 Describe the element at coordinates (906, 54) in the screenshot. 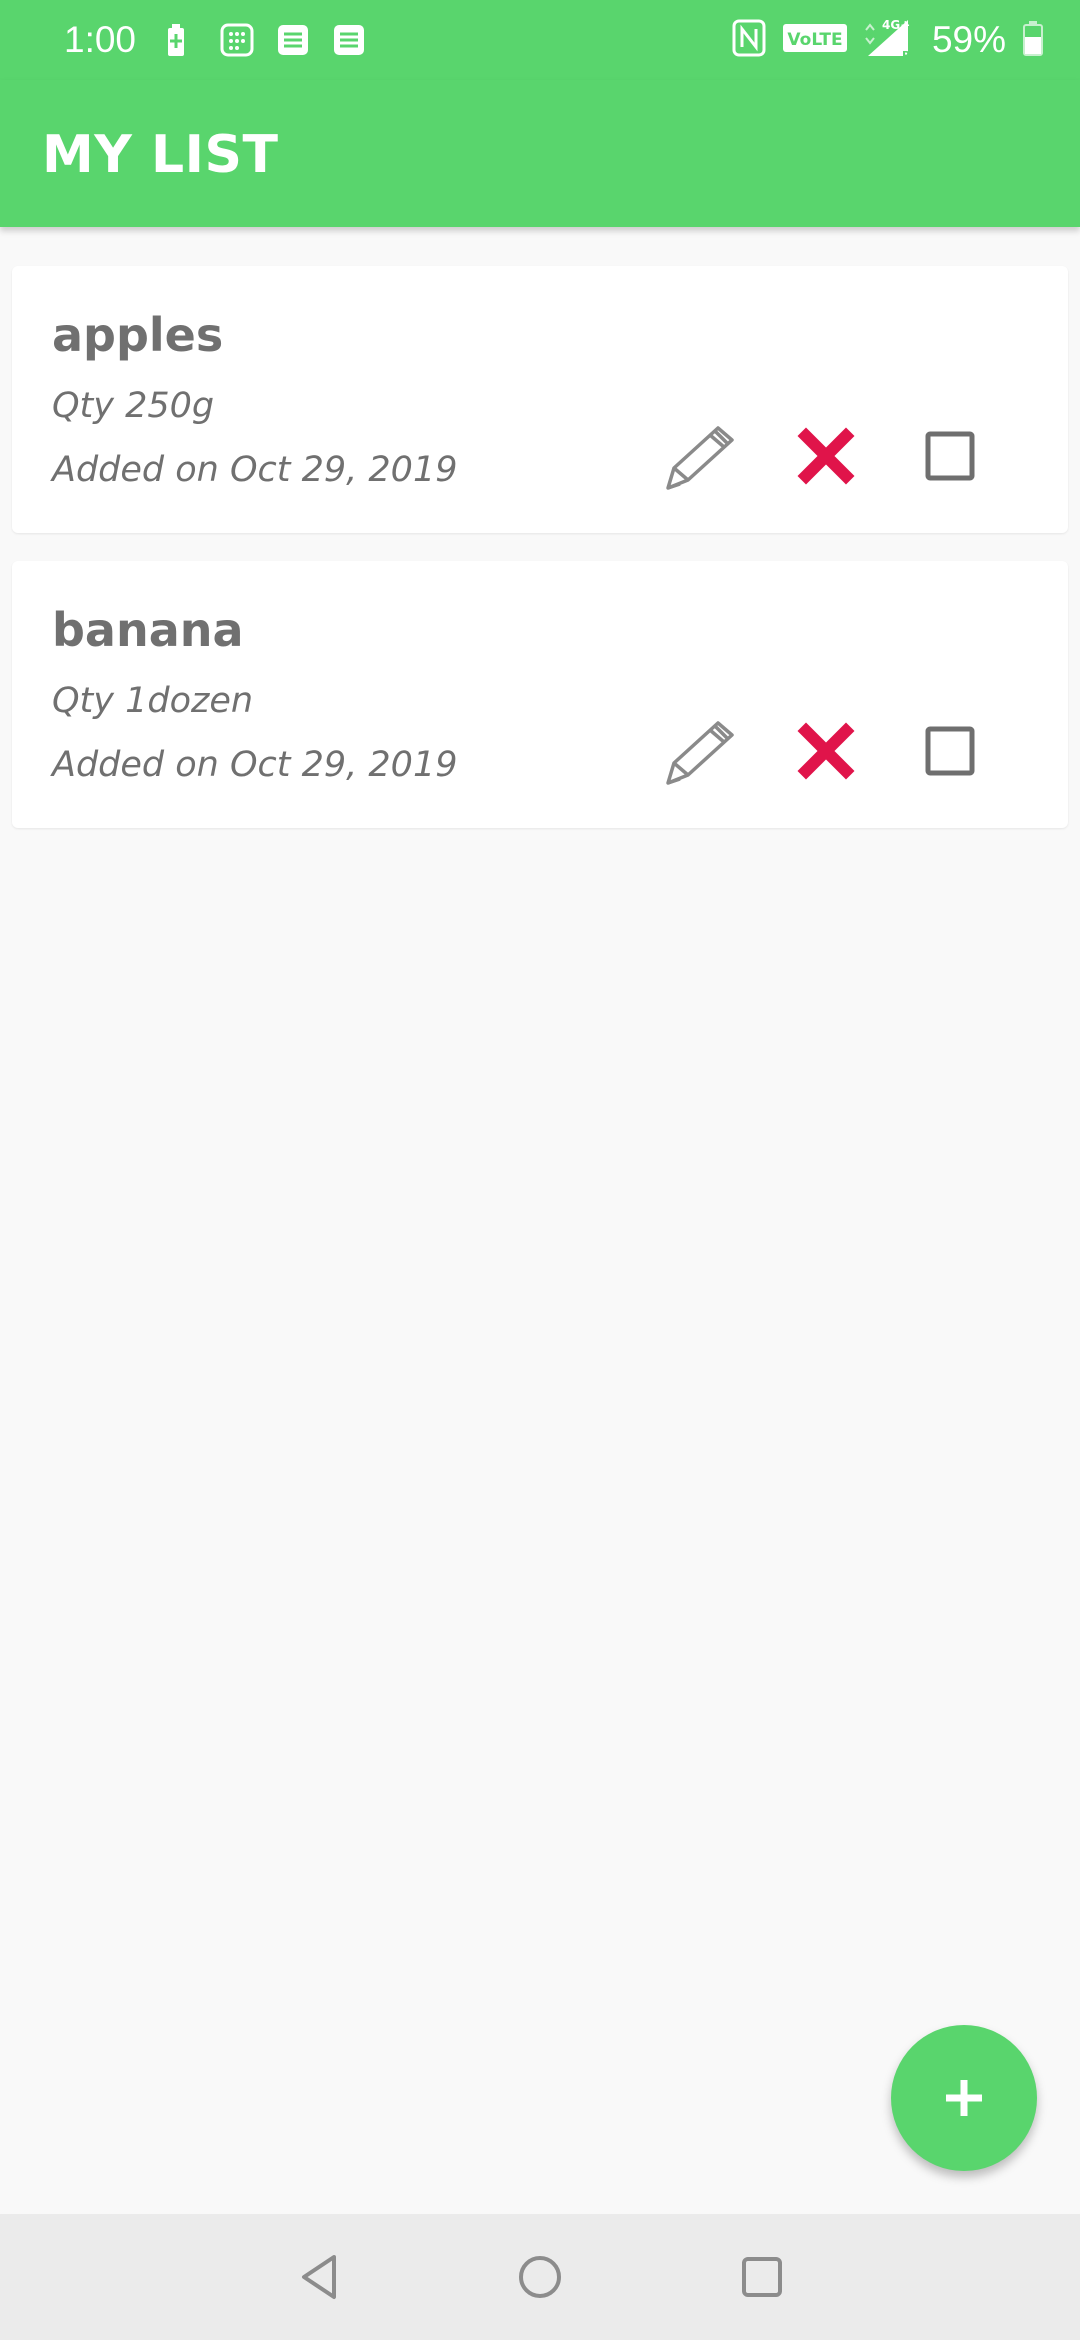

I see `svg-text: R` at that location.